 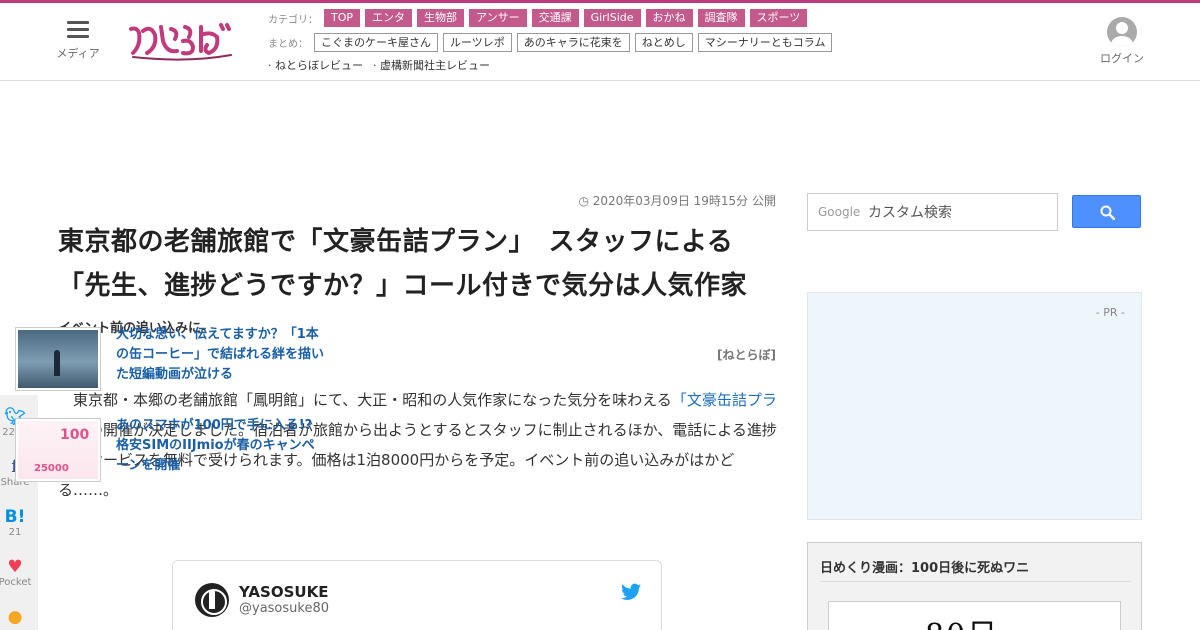 What do you see at coordinates (441, 18) in the screenshot?
I see `category-tab-biology: 生物部` at bounding box center [441, 18].